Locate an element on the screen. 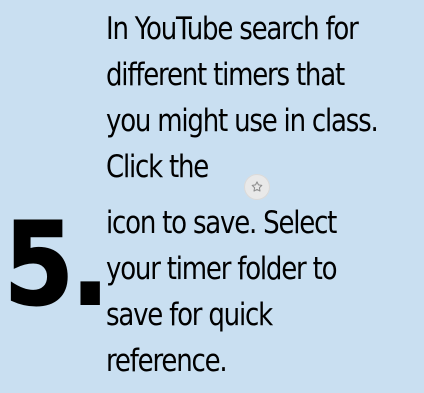 The image size is (424, 393). instruction-line-4: Click the is located at coordinates (157, 167).